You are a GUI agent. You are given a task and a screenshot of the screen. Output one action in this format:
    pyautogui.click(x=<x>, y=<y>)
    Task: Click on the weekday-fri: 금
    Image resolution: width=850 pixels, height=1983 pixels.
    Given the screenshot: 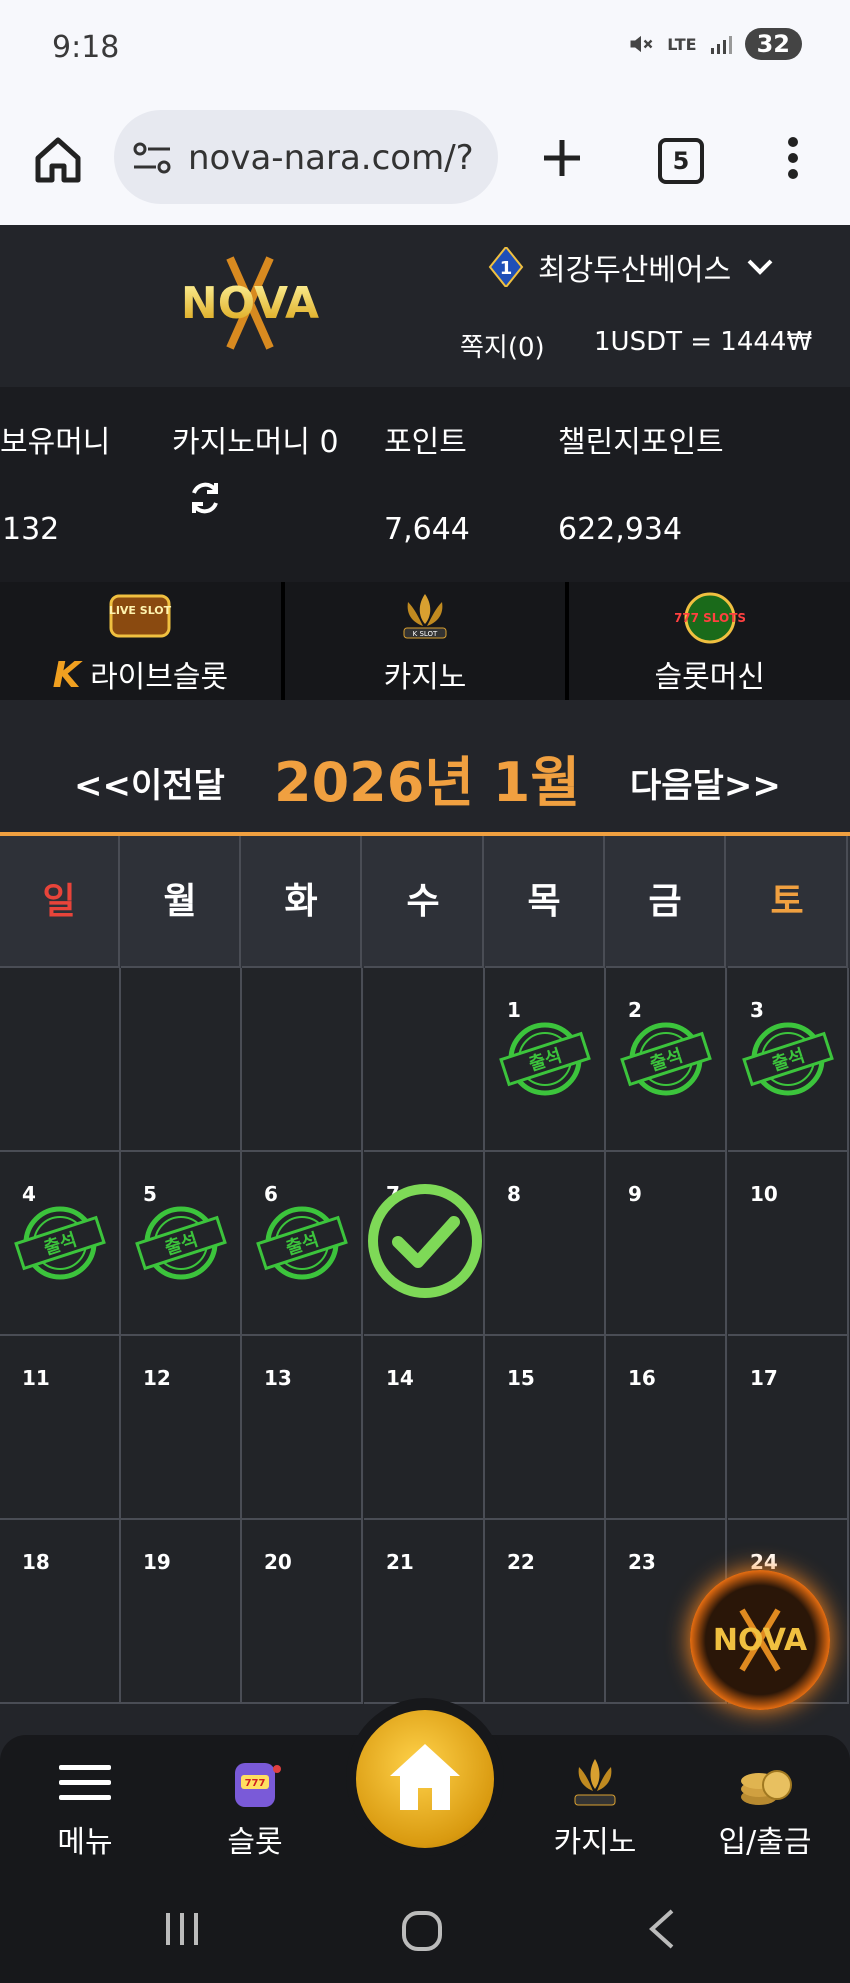 What is the action you would take?
    pyautogui.click(x=666, y=902)
    